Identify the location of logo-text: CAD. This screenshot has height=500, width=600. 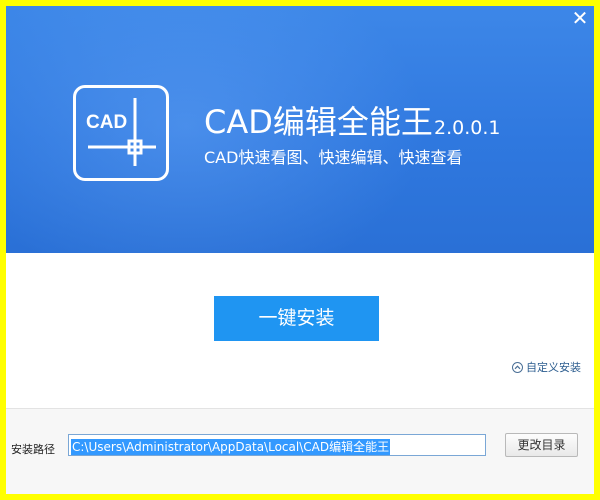
(107, 122).